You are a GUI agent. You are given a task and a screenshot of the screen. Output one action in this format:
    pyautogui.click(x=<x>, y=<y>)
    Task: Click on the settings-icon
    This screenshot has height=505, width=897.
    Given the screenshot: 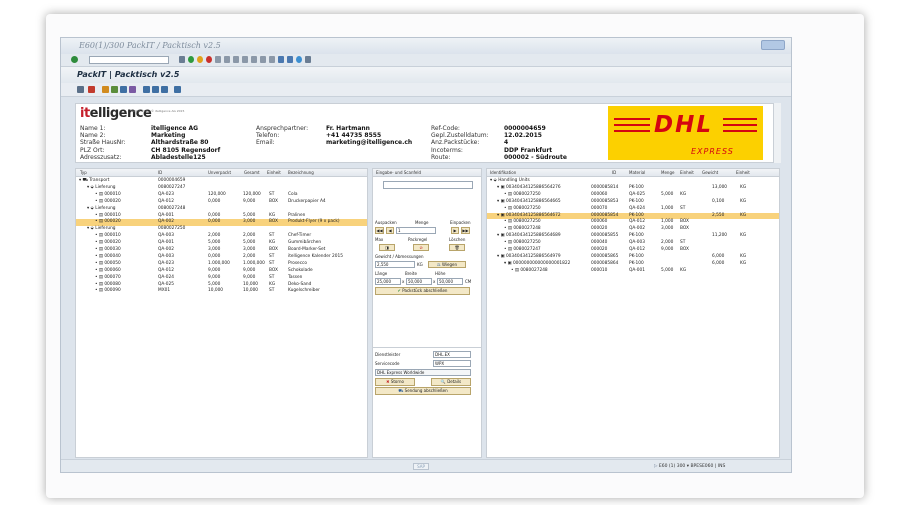 What is the action you would take?
    pyautogui.click(x=132, y=89)
    